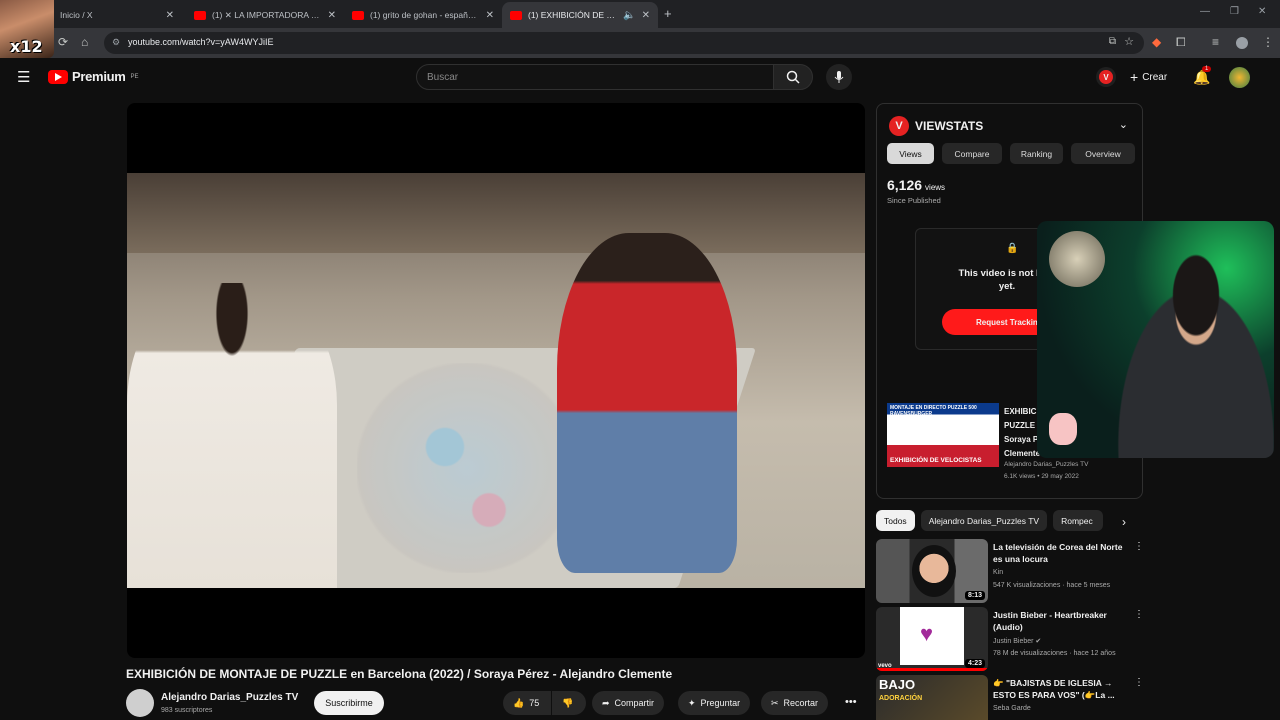  Describe the element at coordinates (1239, 77) in the screenshot. I see `account-avatar` at that location.